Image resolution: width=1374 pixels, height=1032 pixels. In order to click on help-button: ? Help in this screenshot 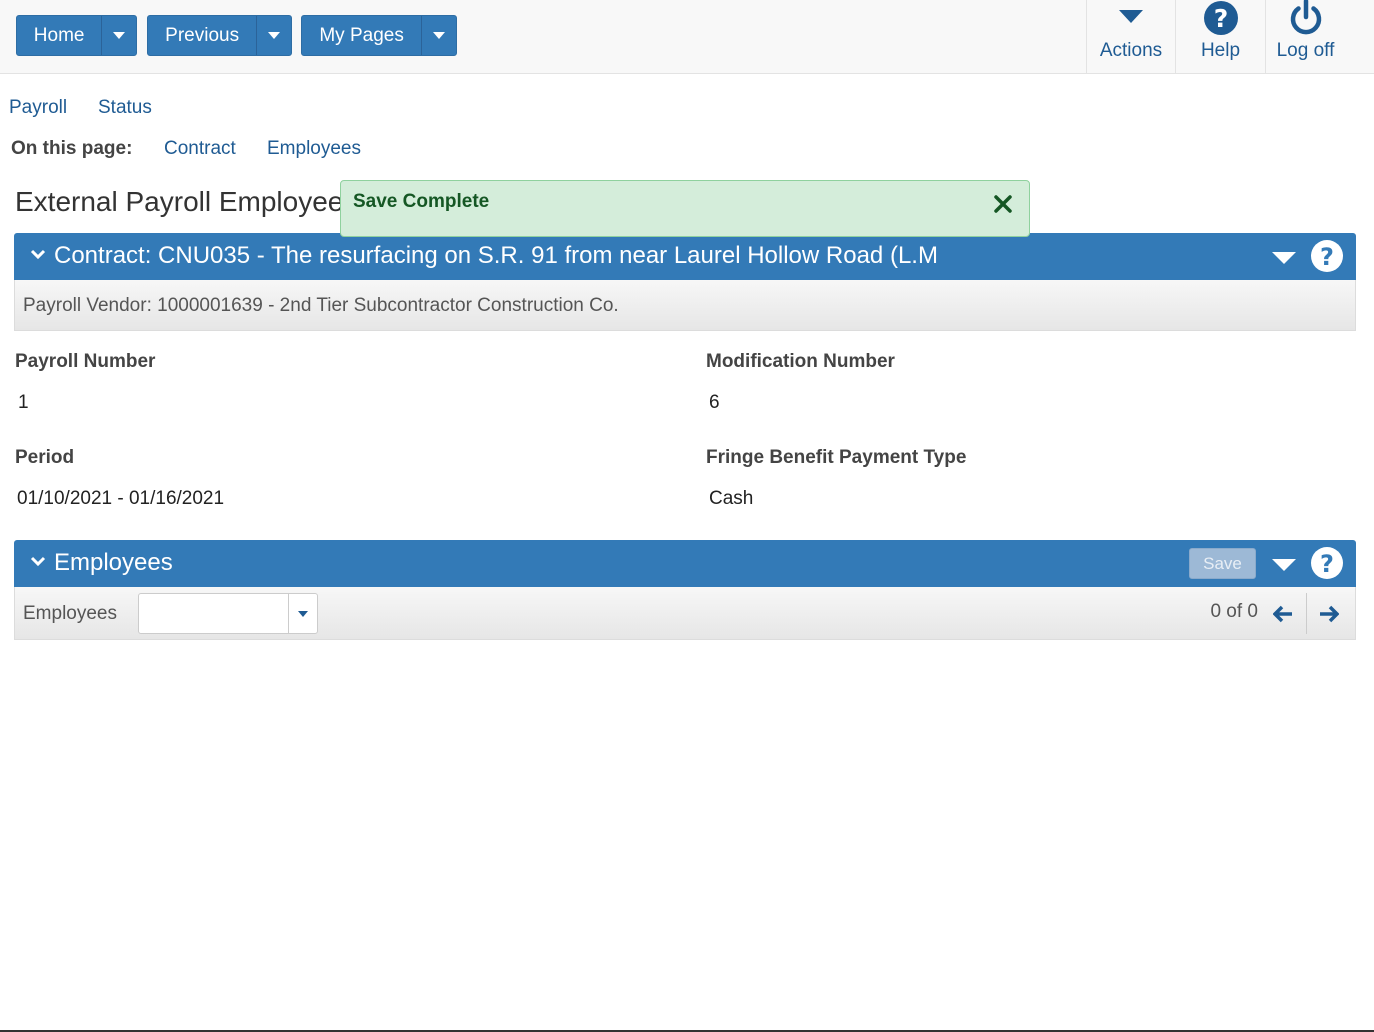, I will do `click(1220, 36)`.